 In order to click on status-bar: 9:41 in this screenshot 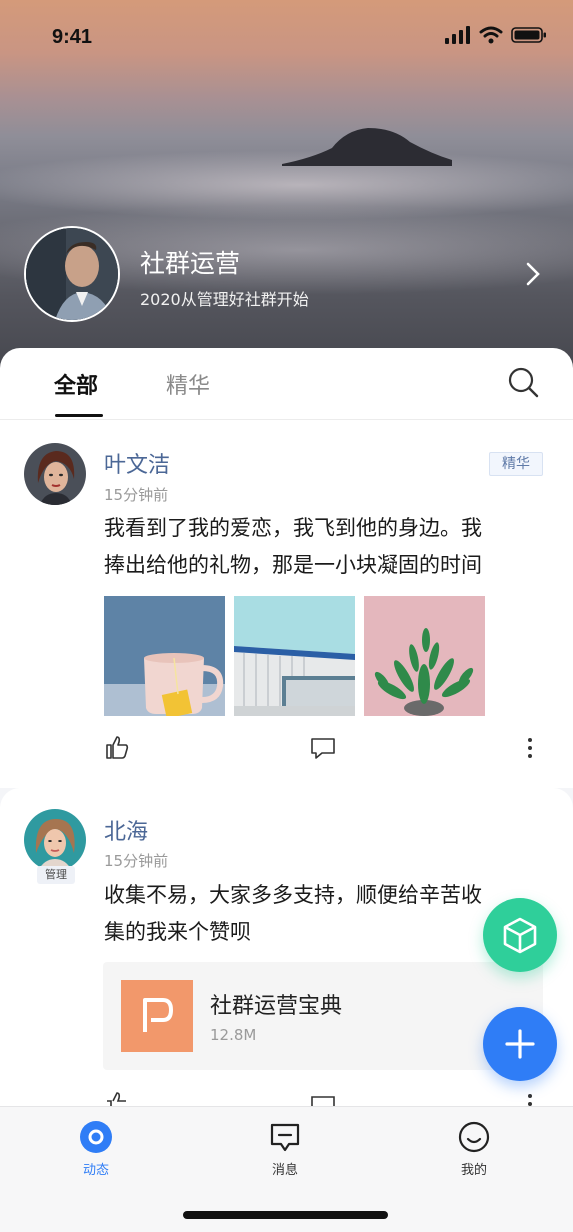, I will do `click(286, 36)`.